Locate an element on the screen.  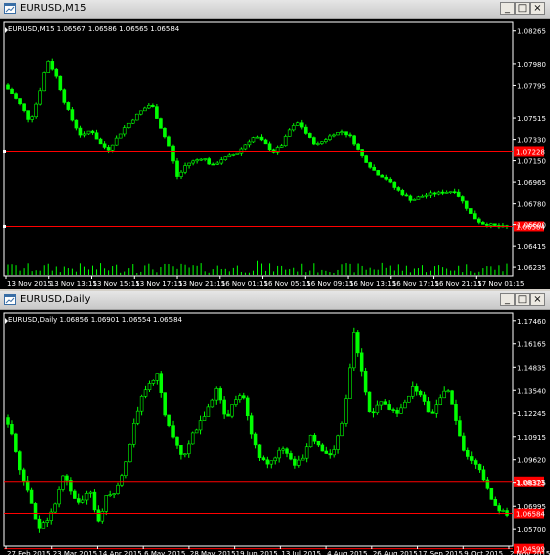
x-tick-label: 17 Nov 01:15 is located at coordinates (500, 284).